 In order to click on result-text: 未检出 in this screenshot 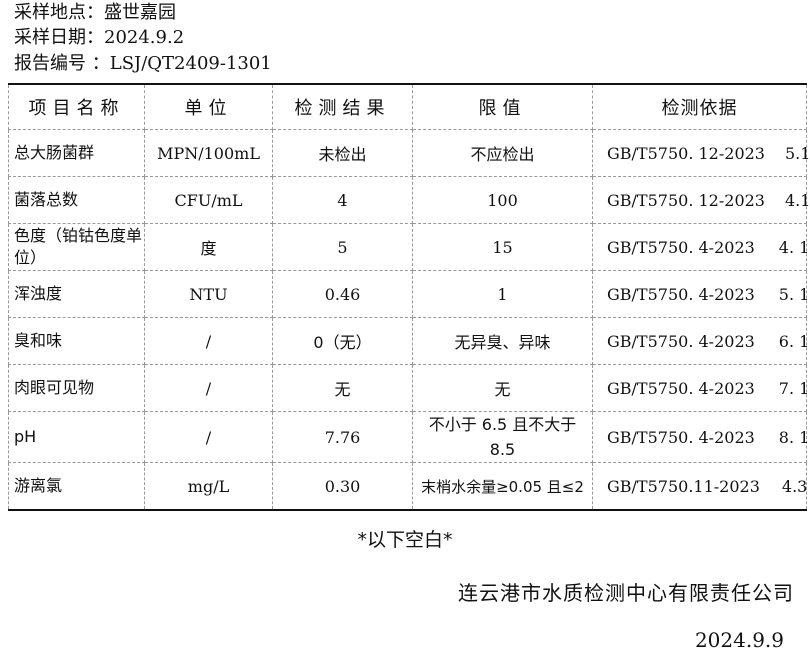, I will do `click(342, 154)`.